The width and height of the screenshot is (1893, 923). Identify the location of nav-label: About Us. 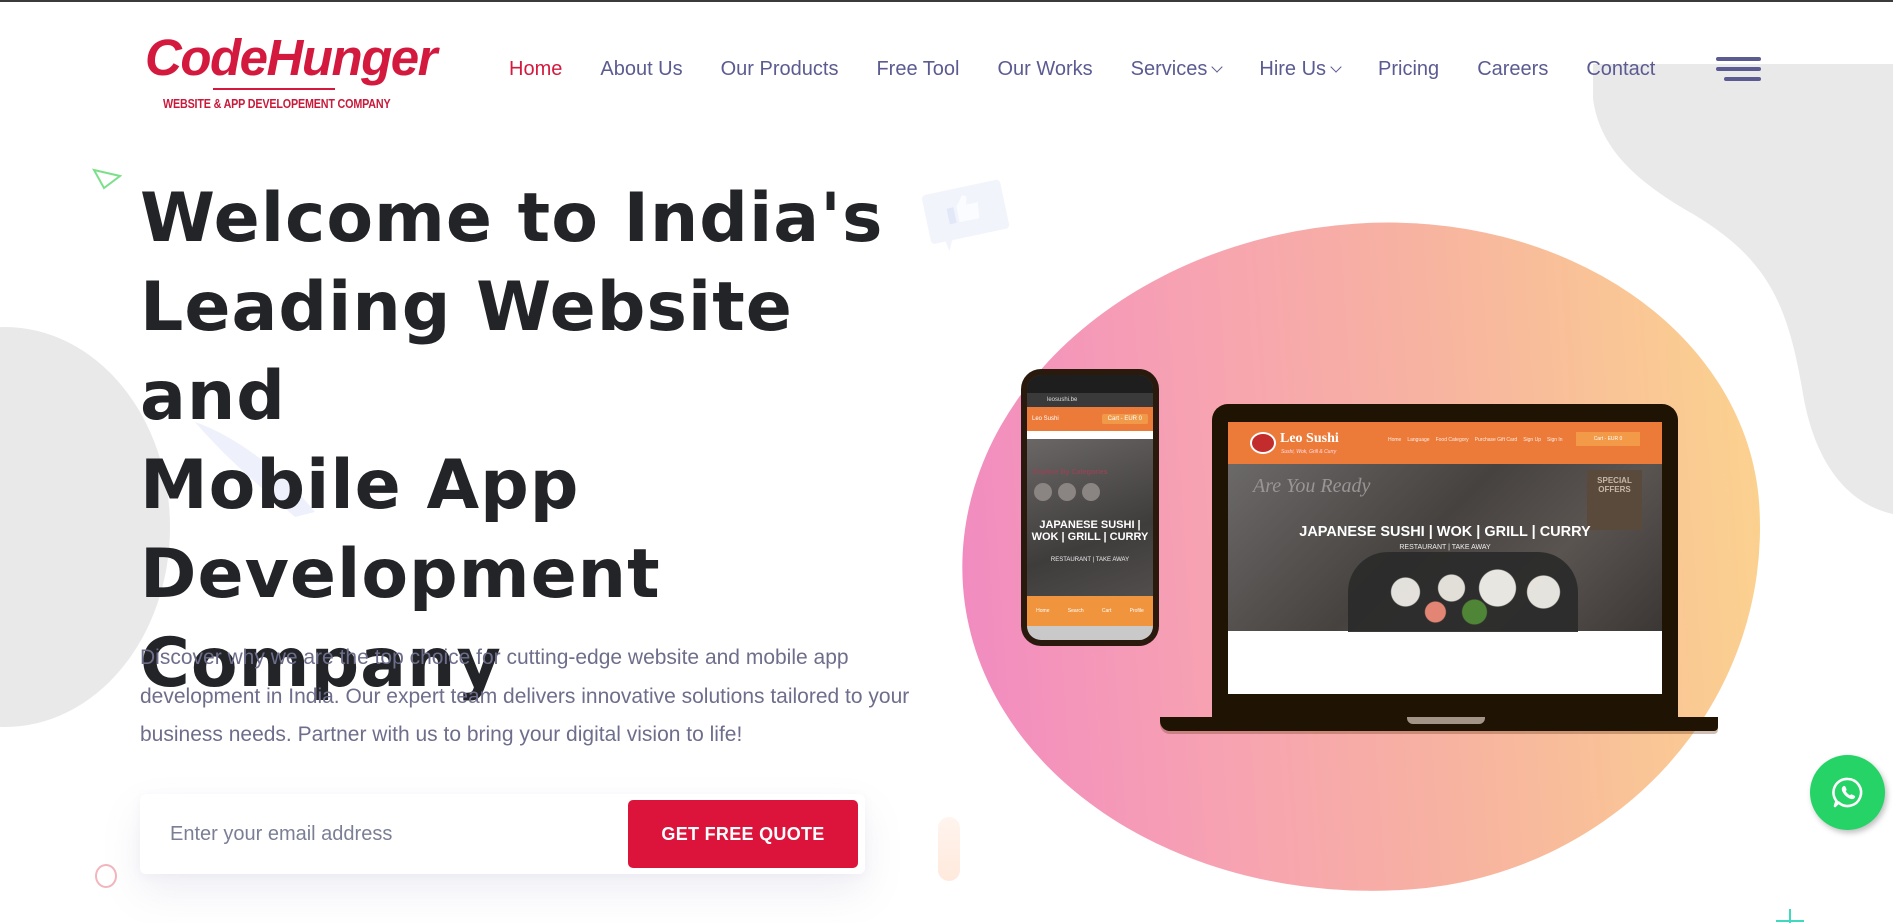
(641, 69).